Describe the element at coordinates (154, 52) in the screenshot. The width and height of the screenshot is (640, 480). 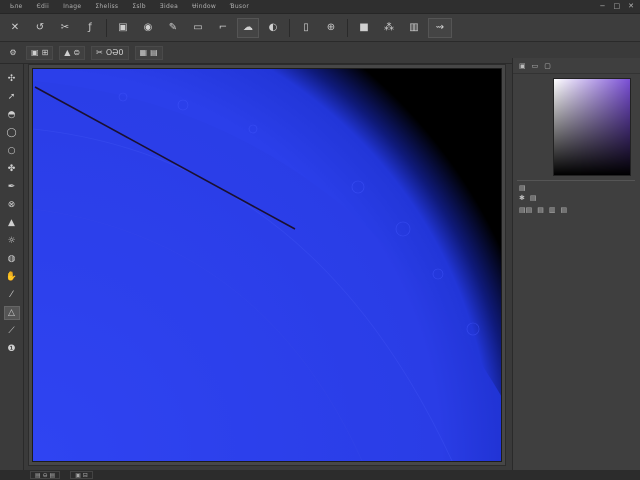
I see `grid-label: ▤` at that location.